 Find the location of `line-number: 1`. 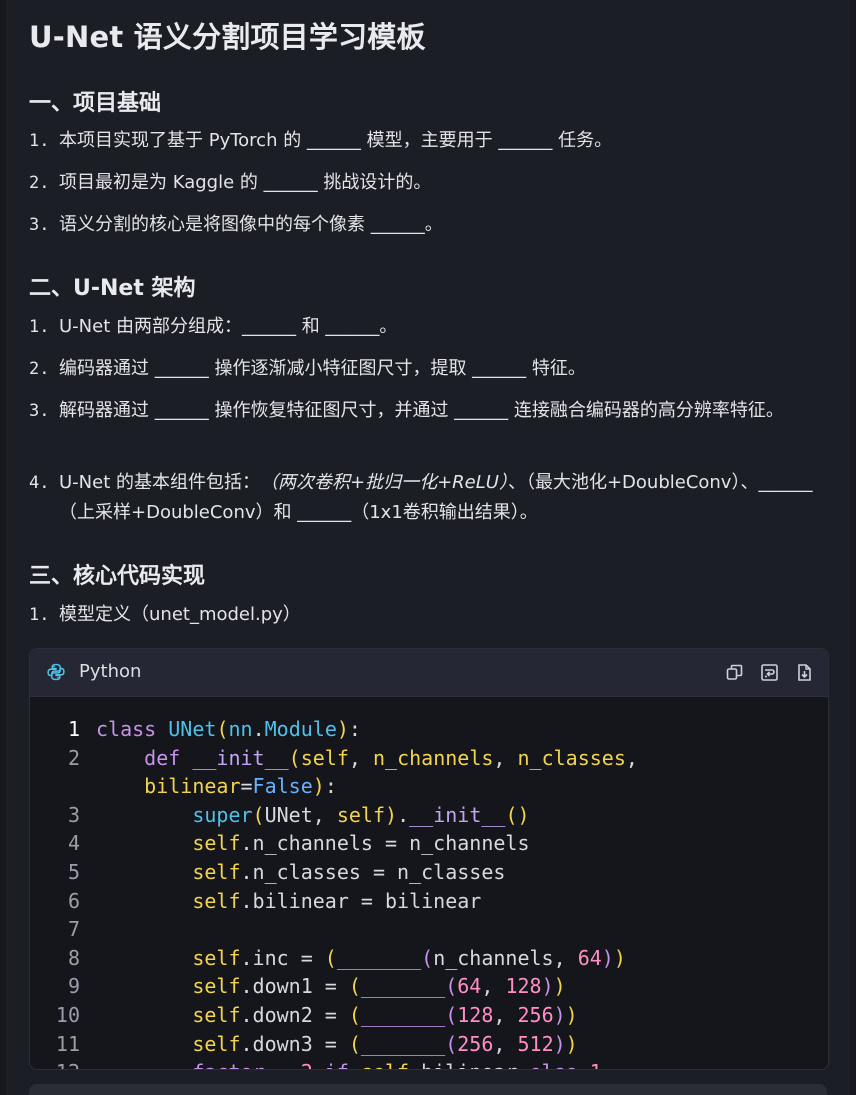

line-number: 1 is located at coordinates (73, 729).